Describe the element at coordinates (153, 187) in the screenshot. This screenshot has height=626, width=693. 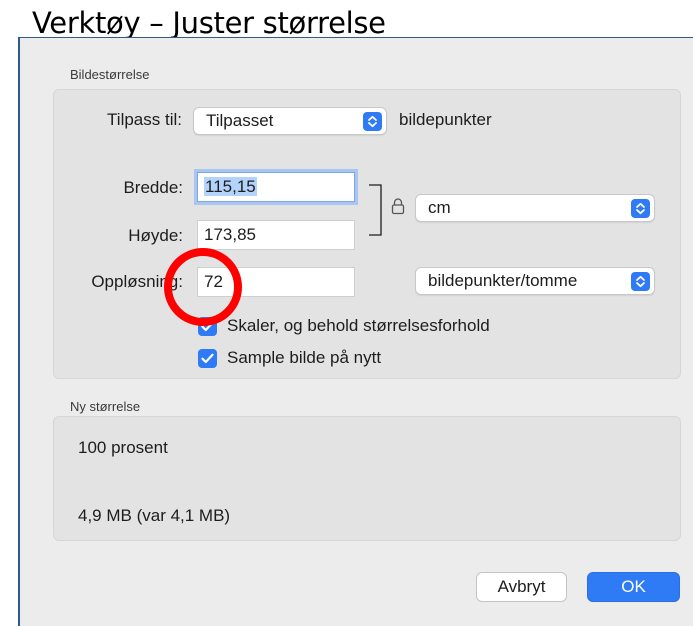
I see `width-label: Bredde:` at that location.